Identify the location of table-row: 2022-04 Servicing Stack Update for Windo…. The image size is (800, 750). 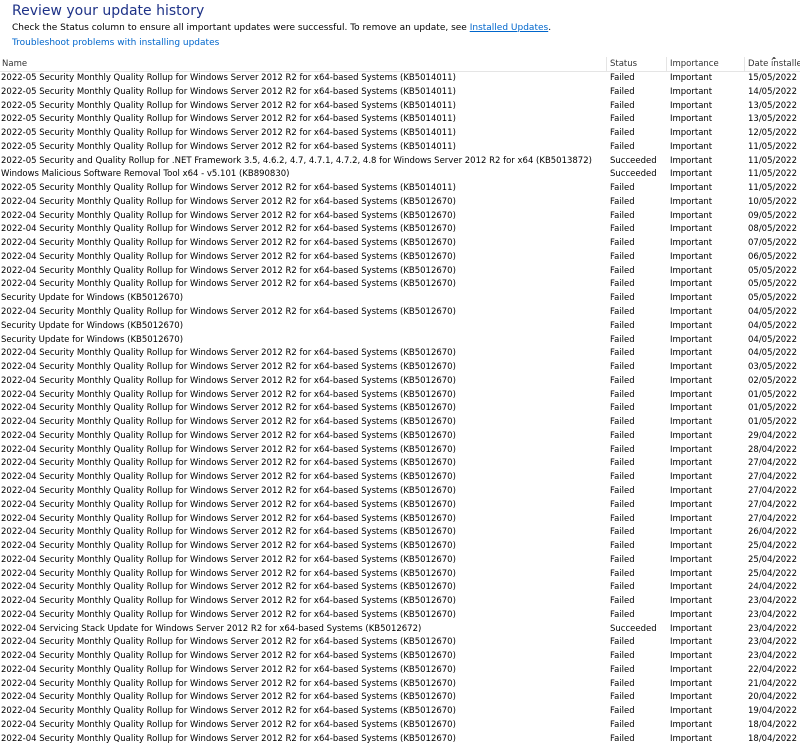
(400, 630).